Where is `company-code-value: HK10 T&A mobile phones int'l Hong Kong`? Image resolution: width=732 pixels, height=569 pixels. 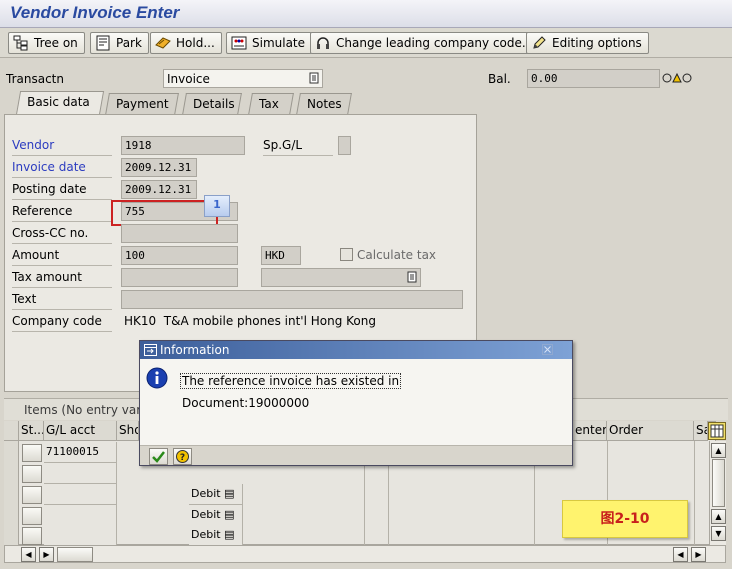
company-code-value: HK10 T&A mobile phones int'l Hong Kong is located at coordinates (250, 321).